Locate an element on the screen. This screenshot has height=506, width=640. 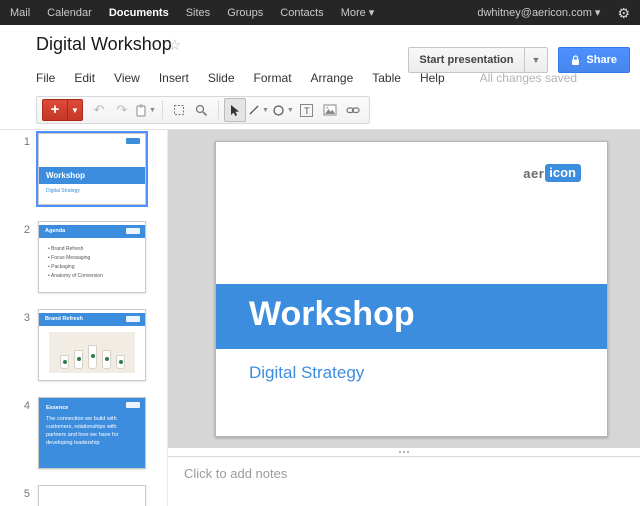
thumb-header-band: Brand Refresh is located at coordinates (92, 319).